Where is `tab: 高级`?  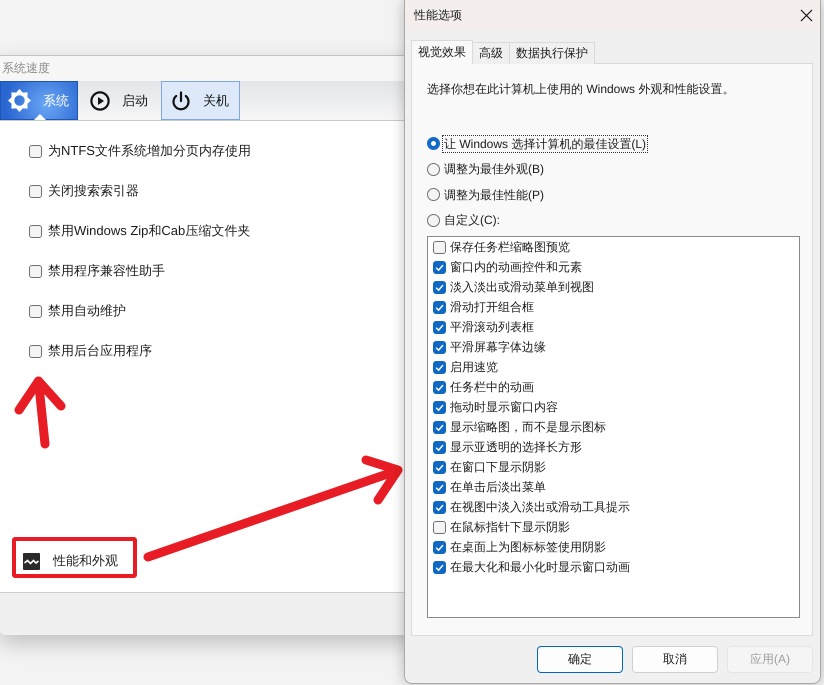 tab: 高级 is located at coordinates (491, 53).